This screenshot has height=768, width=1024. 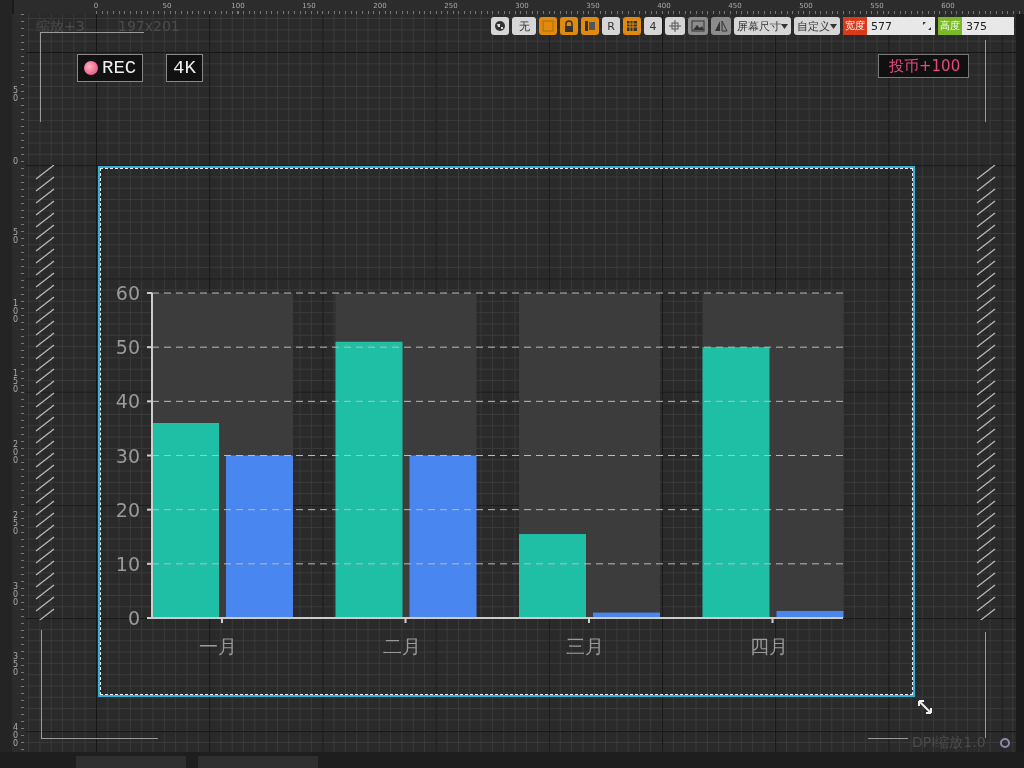 I want to click on ruler-label: 350, so click(x=16, y=665).